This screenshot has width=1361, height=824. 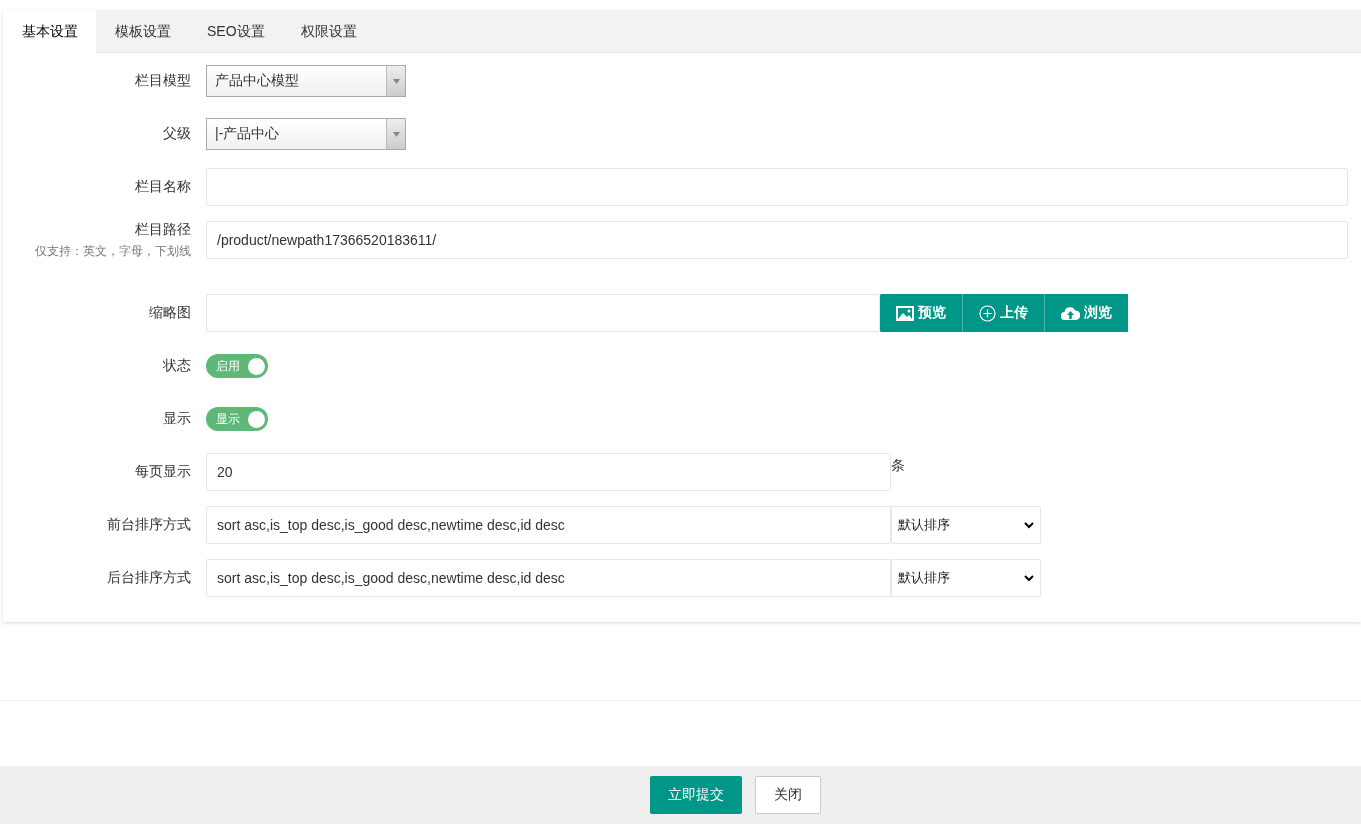 I want to click on select-field: |-产品中心, so click(x=306, y=134).